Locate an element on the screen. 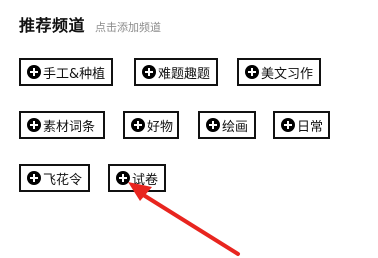 The height and width of the screenshot is (258, 378). channel-label: 飞花令 is located at coordinates (63, 180).